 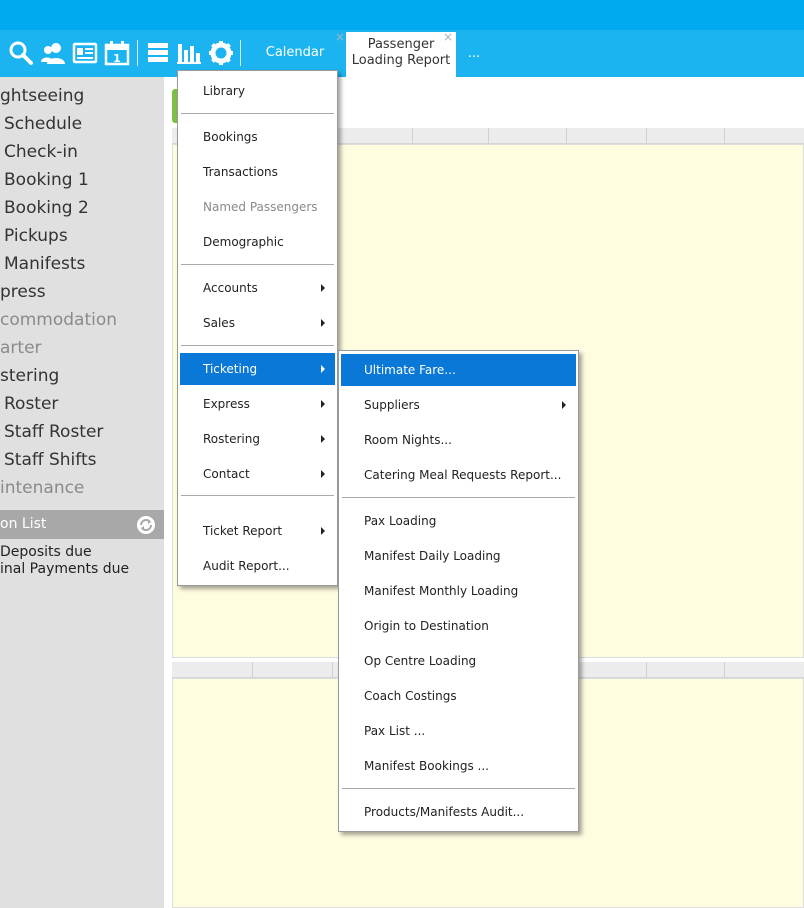 I want to click on menu-item-sales: Sales, so click(x=257, y=323).